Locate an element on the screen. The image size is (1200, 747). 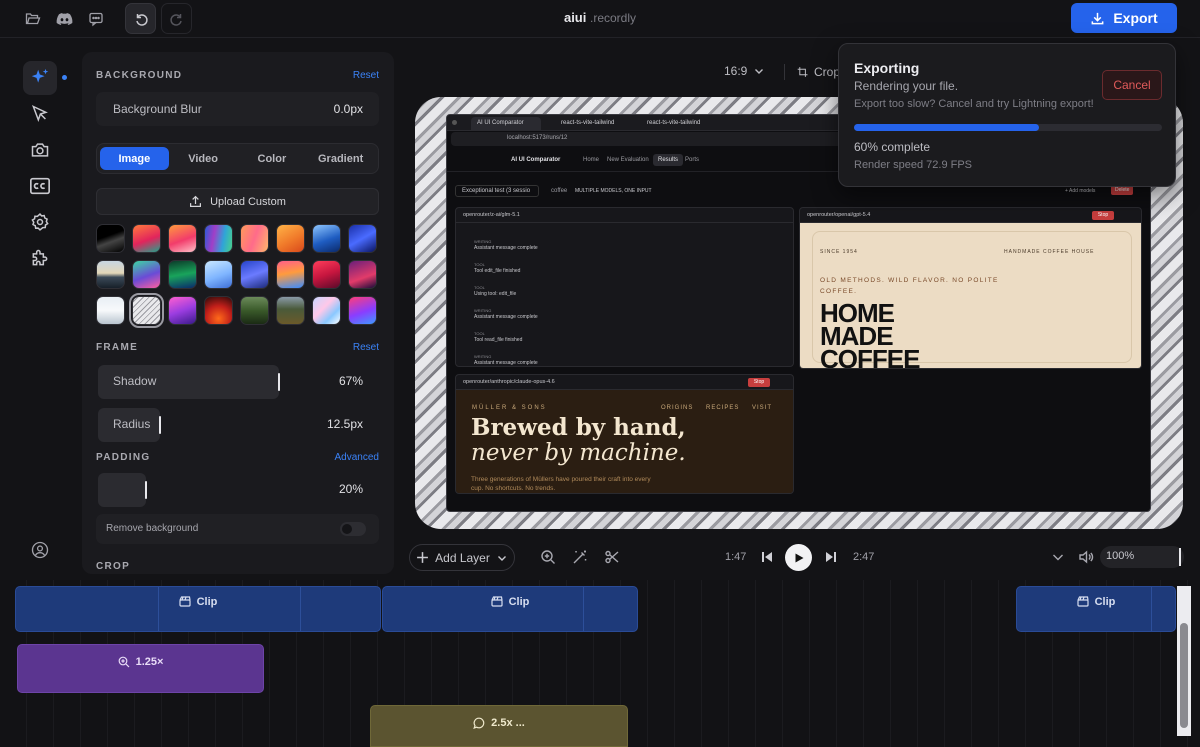
add-layer-button: Add Layer is located at coordinates (462, 557).